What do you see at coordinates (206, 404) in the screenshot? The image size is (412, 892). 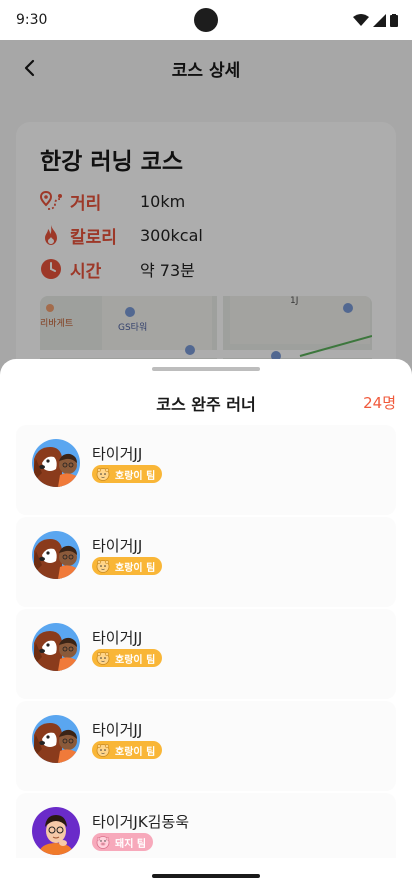 I see `sheet-title: 코스 완주 러너` at bounding box center [206, 404].